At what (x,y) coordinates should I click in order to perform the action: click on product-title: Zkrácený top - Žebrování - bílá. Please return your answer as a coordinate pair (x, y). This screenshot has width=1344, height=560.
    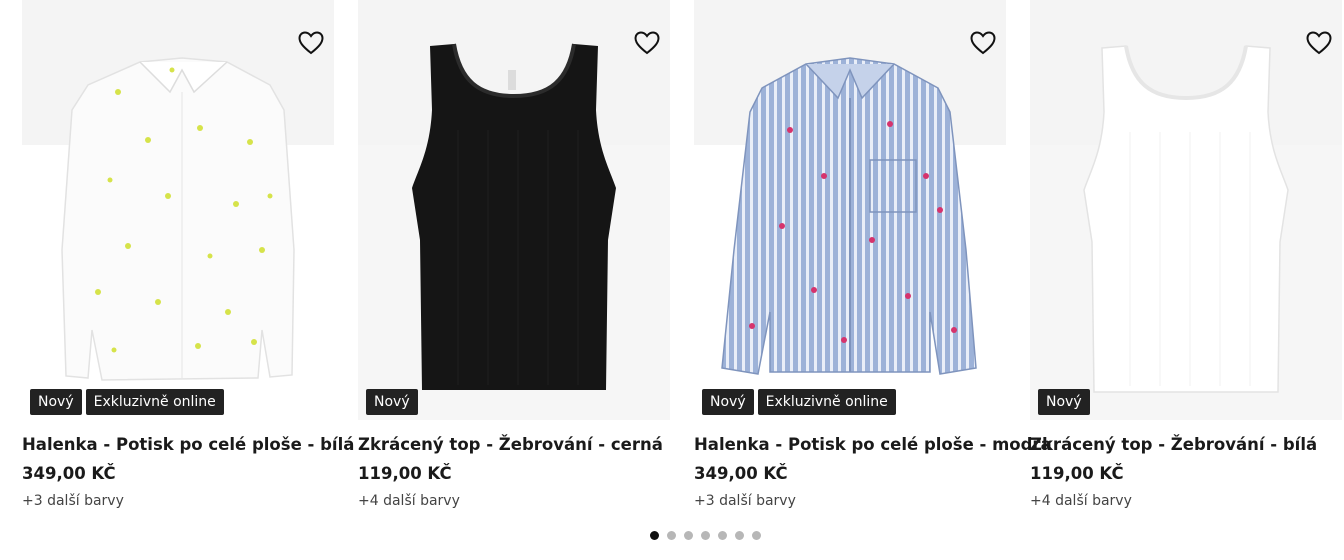
    Looking at the image, I should click on (1186, 445).